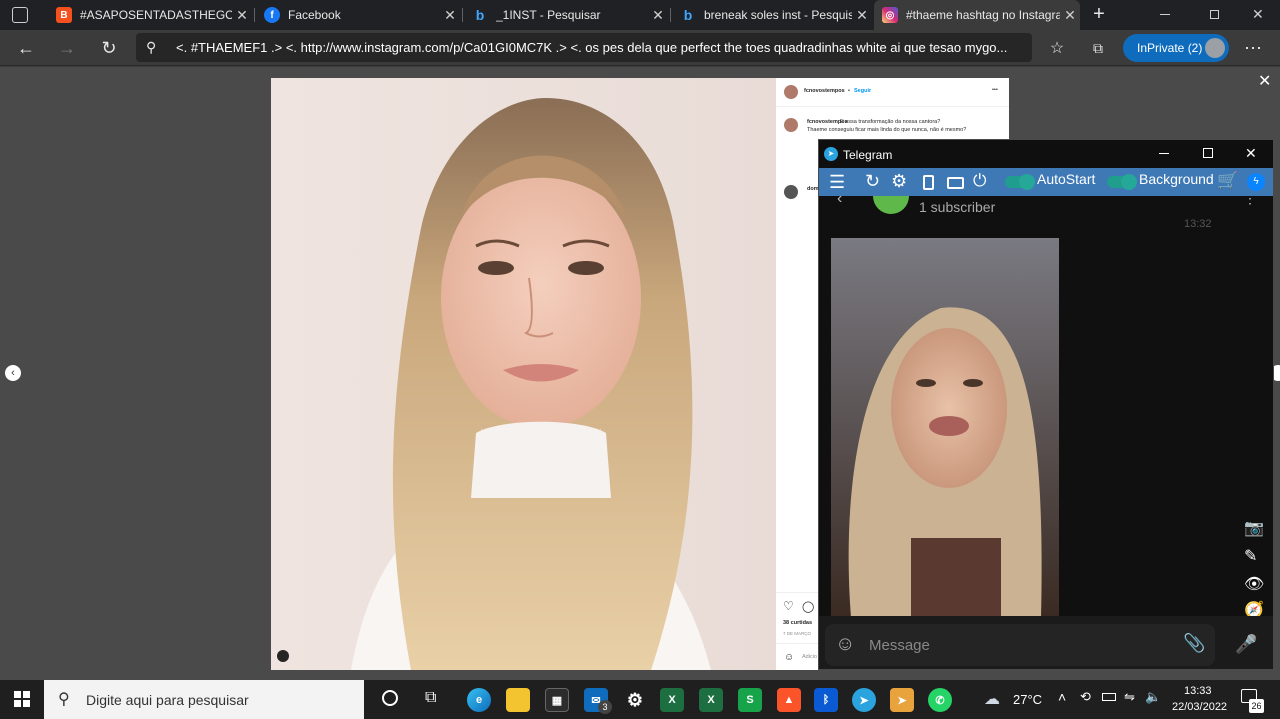 This screenshot has height=719, width=1280. What do you see at coordinates (1256, 182) in the screenshot?
I see `messenger-icon: ϟ` at bounding box center [1256, 182].